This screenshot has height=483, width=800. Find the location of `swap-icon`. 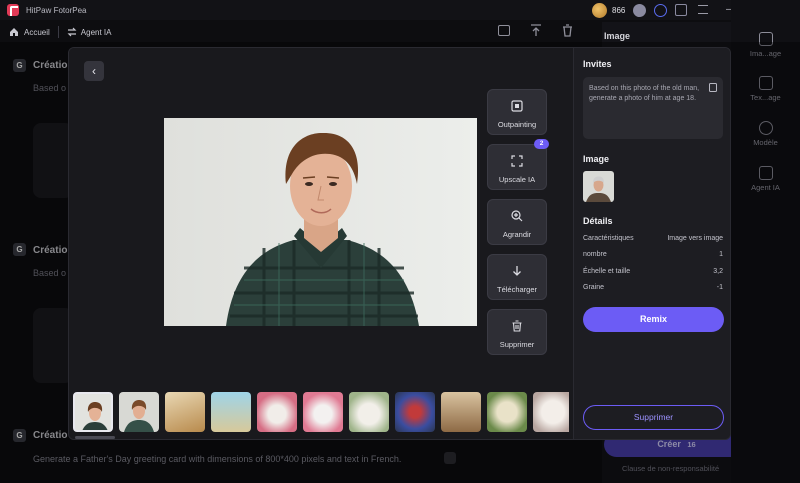

swap-icon is located at coordinates (72, 32).